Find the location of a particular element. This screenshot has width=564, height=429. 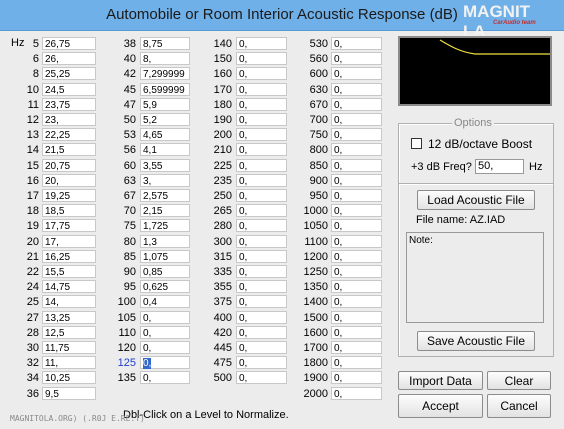

level-field-40: 8, is located at coordinates (165, 58).